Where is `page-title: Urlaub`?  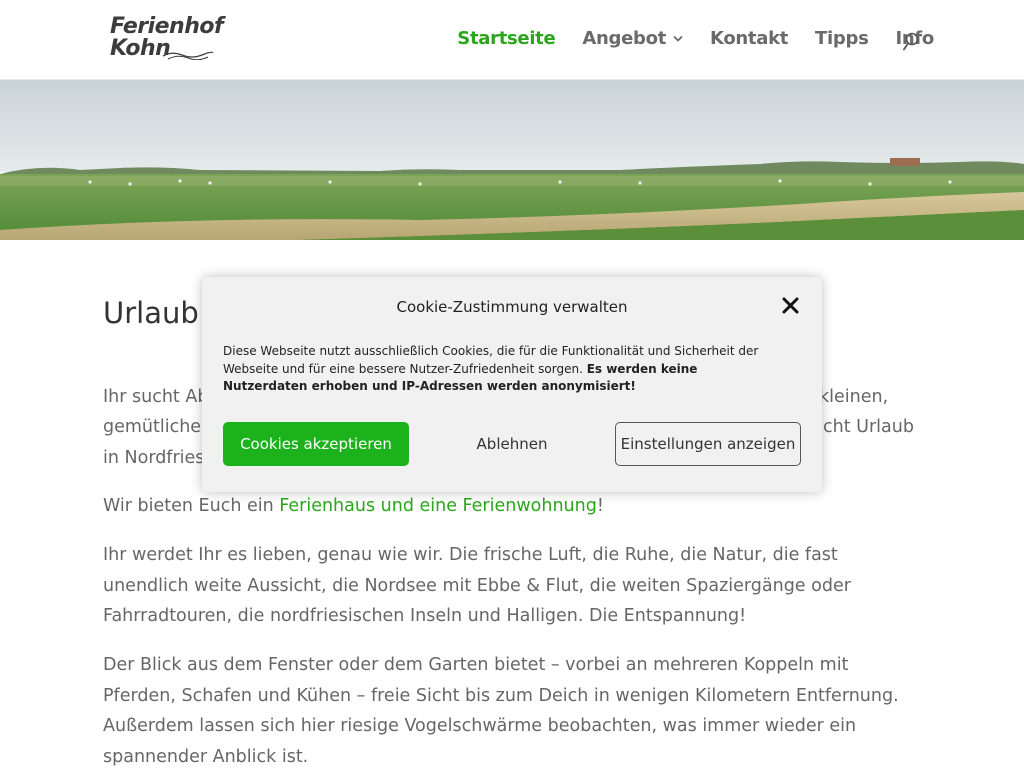
page-title: Urlaub is located at coordinates (151, 313).